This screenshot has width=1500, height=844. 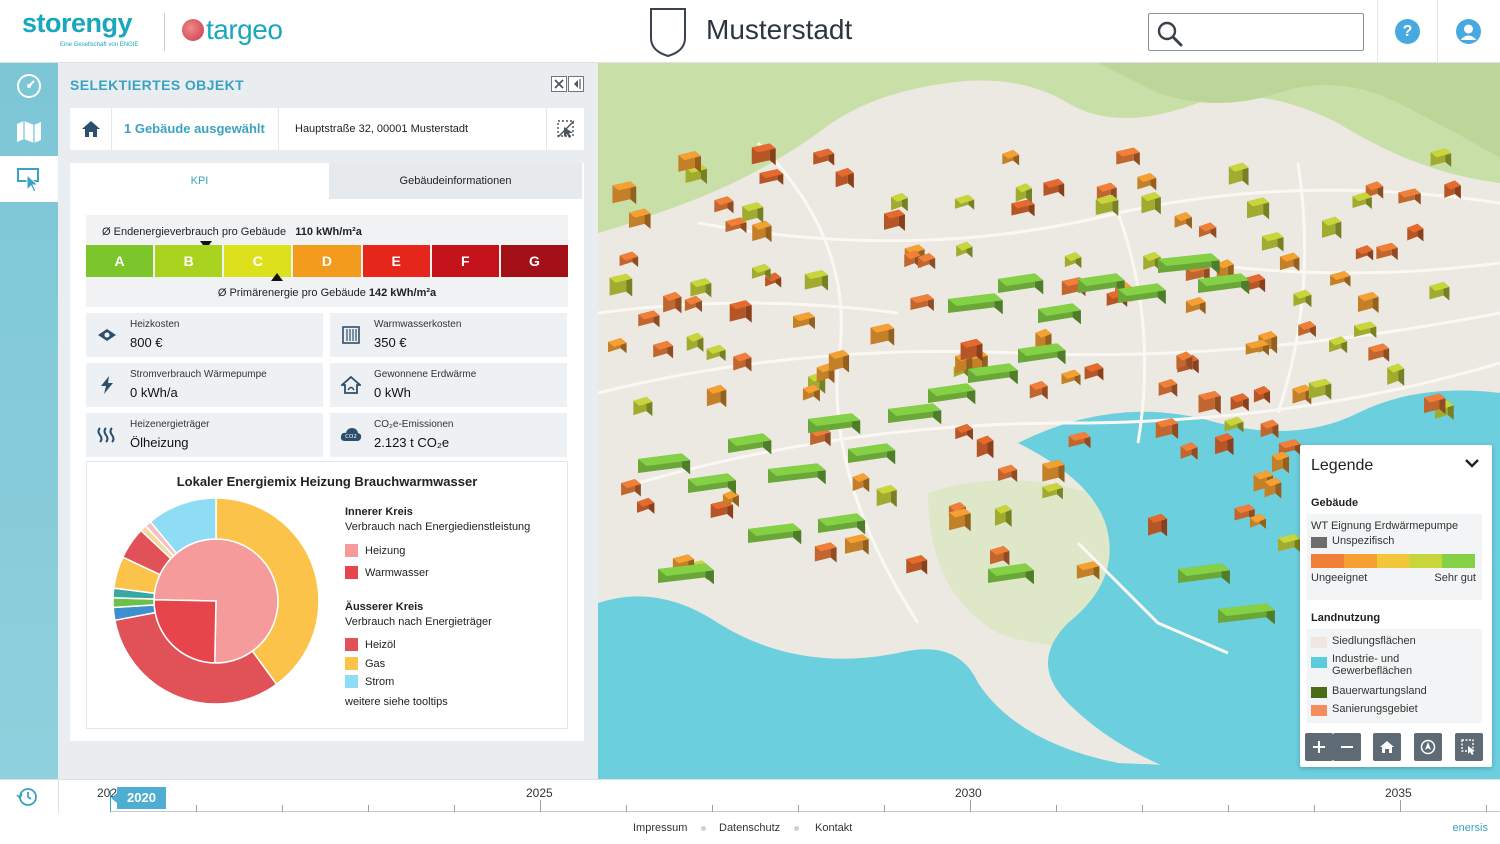 I want to click on chevron-down-icon, so click(x=1472, y=463).